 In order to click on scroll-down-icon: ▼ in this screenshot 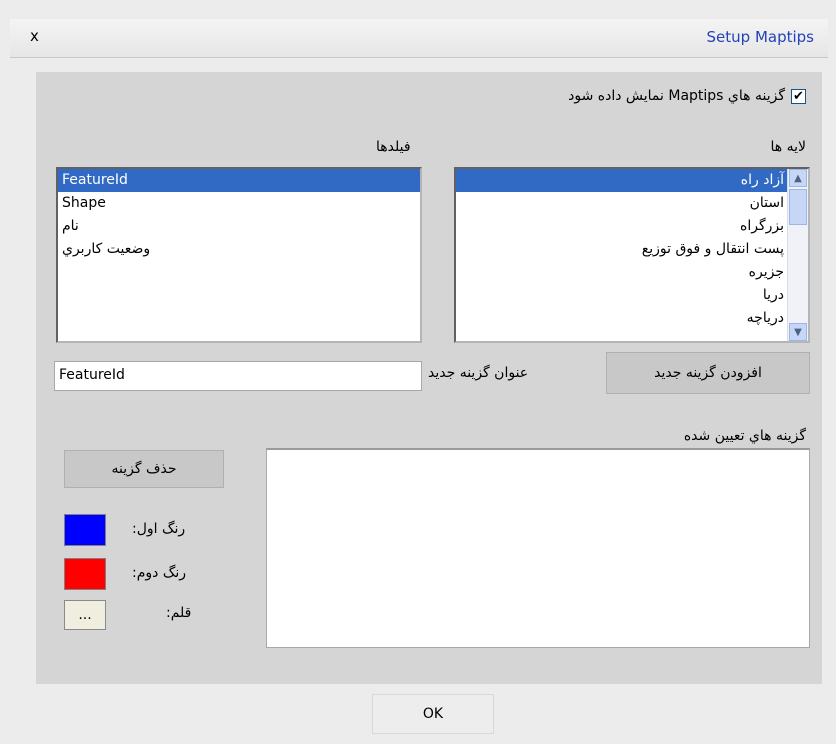, I will do `click(798, 332)`.